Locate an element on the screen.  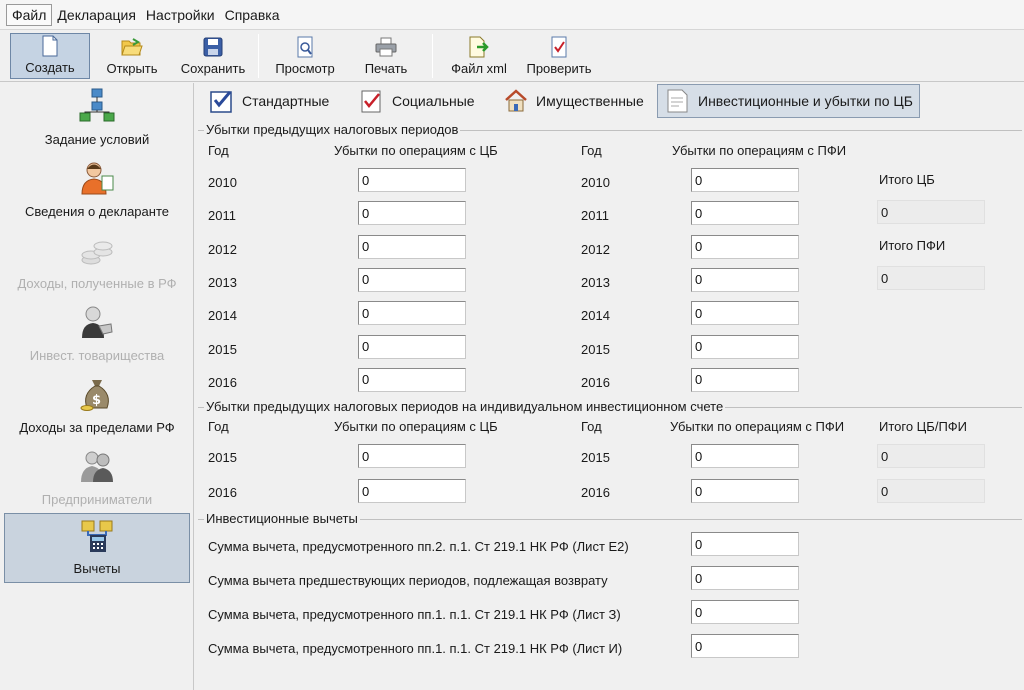
network-icon is located at coordinates (97, 106).